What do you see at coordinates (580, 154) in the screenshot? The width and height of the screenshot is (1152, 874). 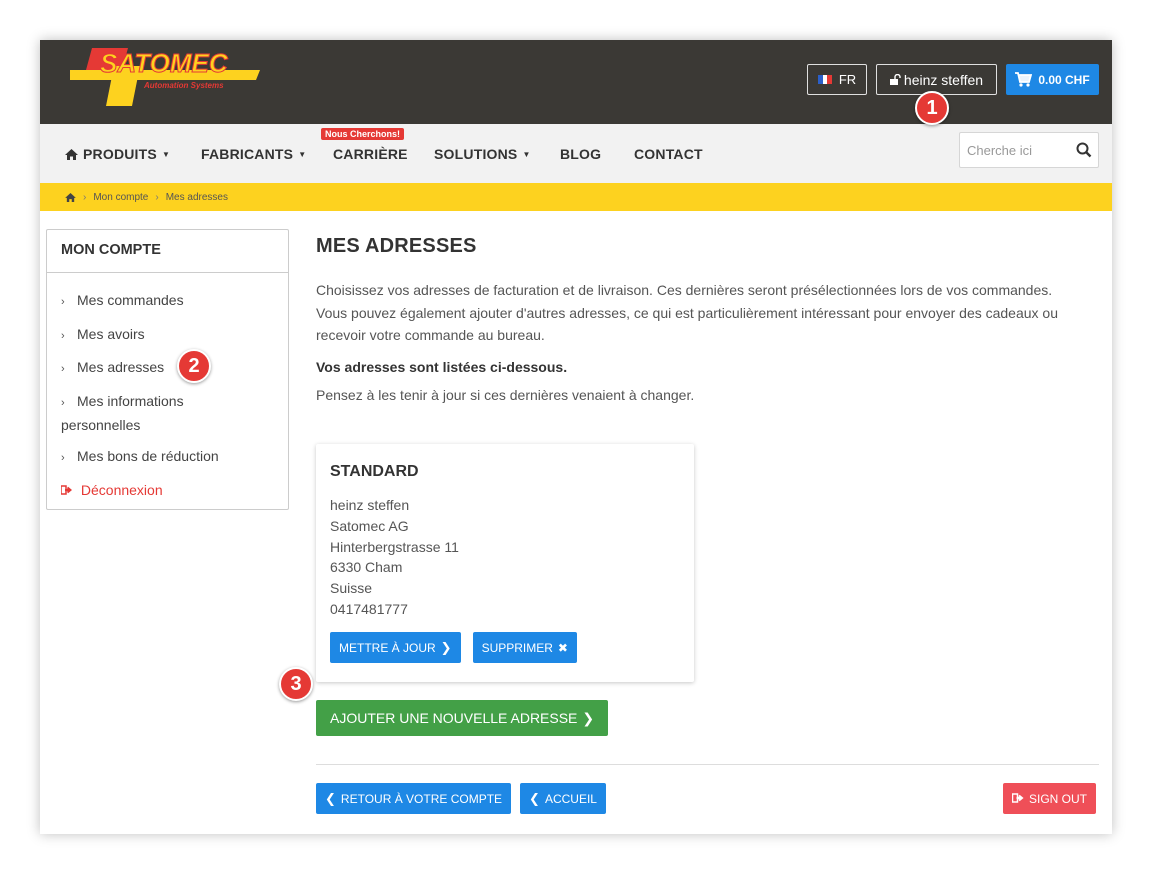 I see `nav-item-blog: BLOG` at bounding box center [580, 154].